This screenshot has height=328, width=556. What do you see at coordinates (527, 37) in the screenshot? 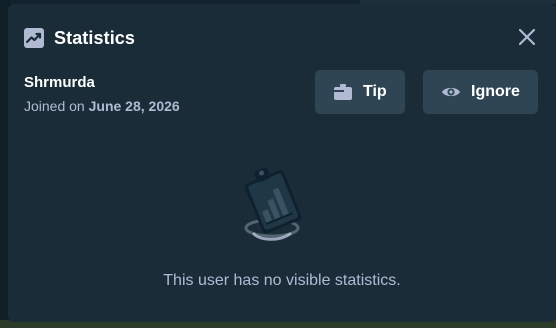
I see `close-icon` at bounding box center [527, 37].